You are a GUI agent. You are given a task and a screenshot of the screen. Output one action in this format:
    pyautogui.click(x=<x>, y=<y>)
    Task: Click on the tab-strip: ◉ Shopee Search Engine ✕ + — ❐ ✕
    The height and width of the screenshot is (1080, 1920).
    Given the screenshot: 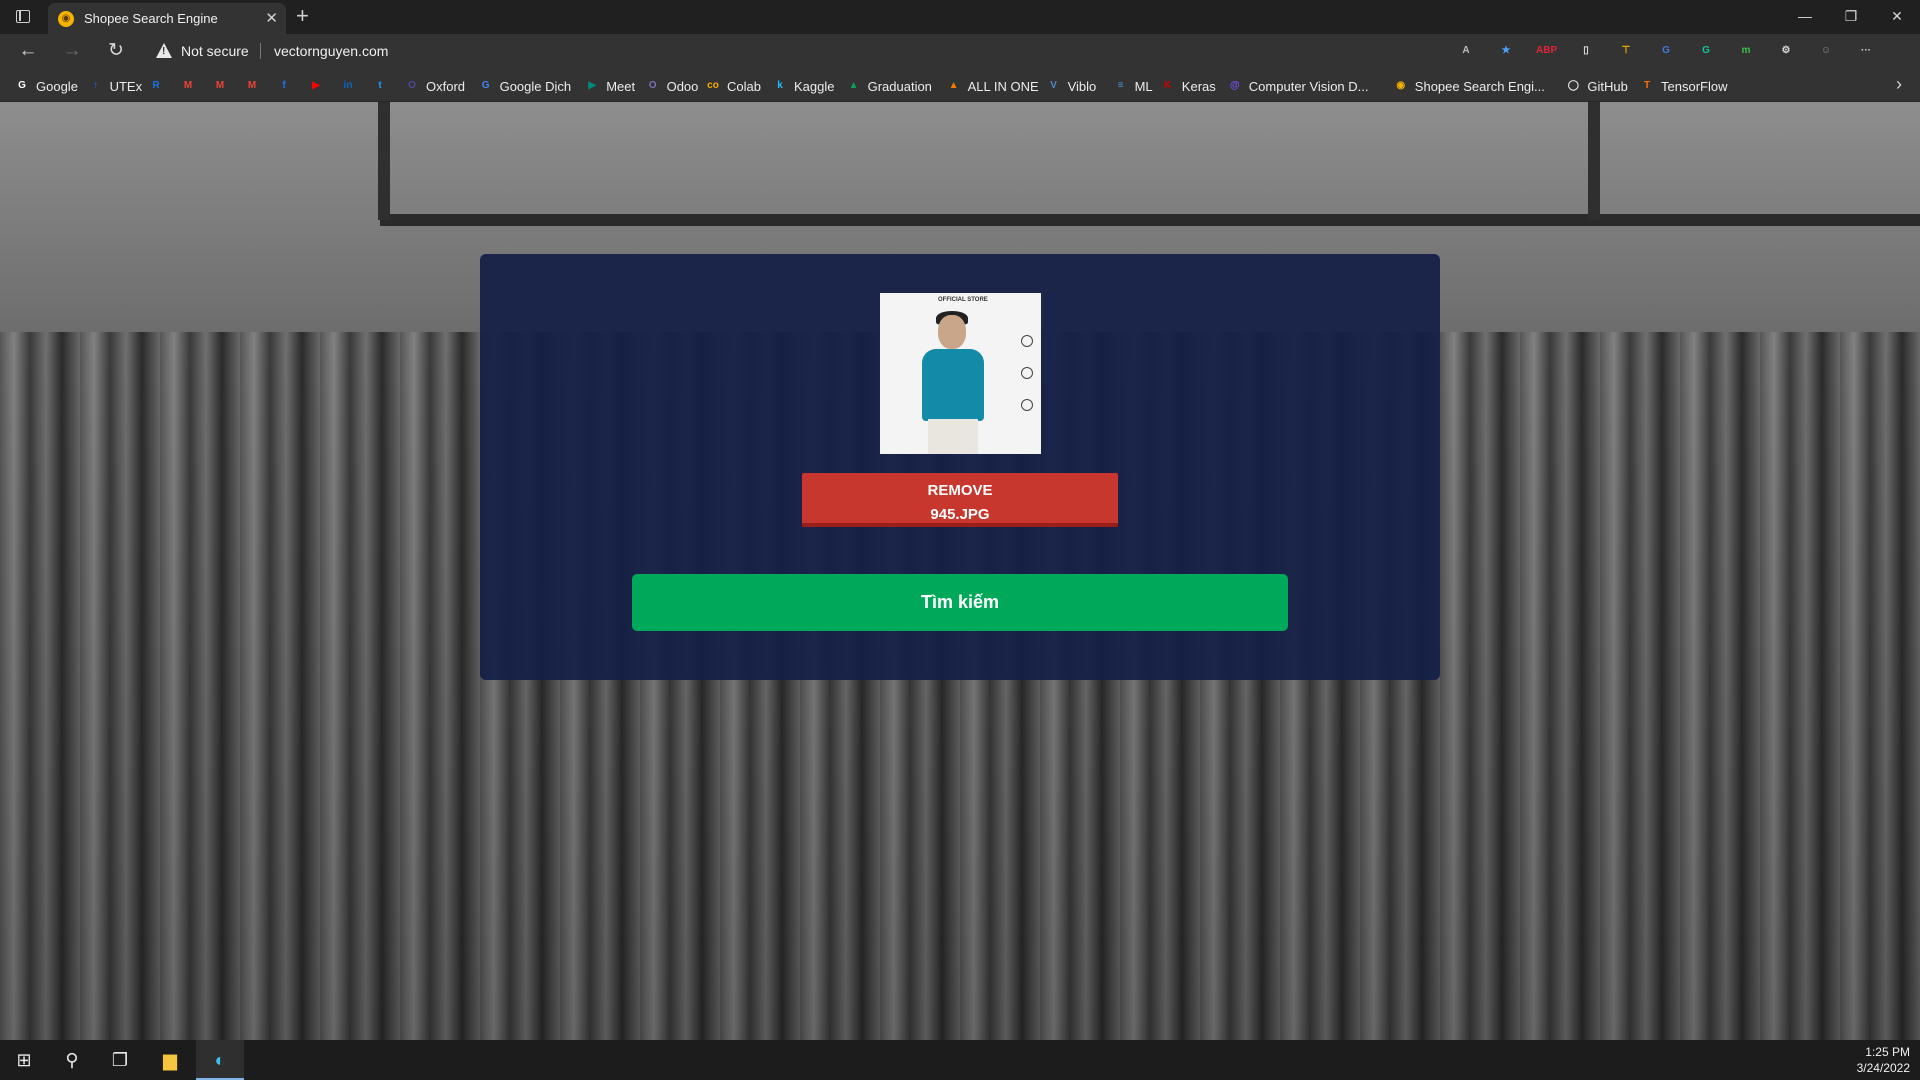 What is the action you would take?
    pyautogui.click(x=960, y=17)
    